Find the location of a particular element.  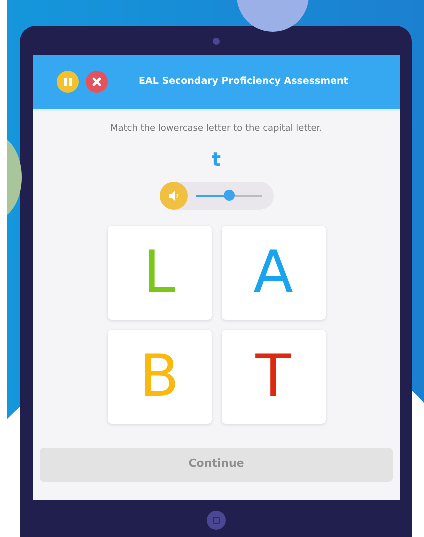

close-button is located at coordinates (97, 82).